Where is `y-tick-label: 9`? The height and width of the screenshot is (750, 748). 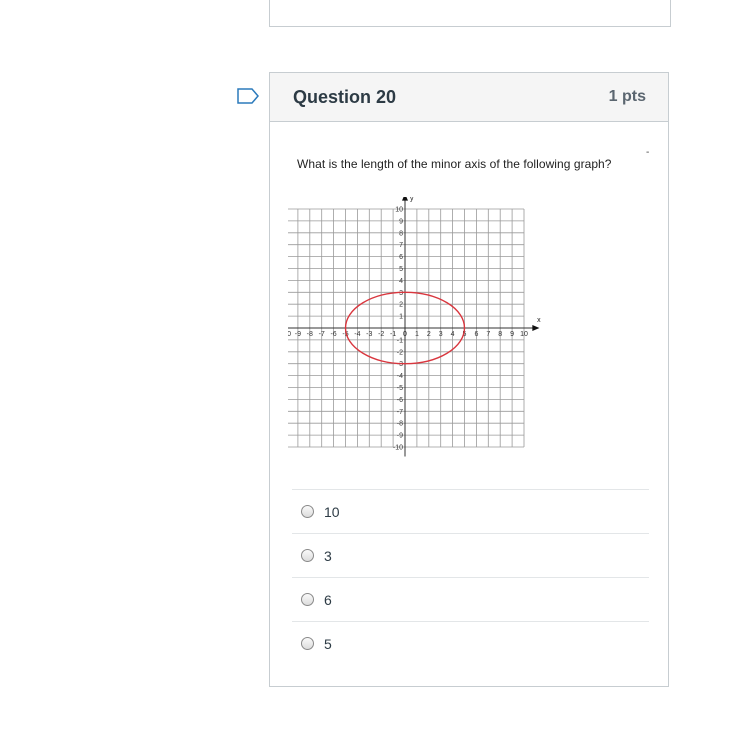 y-tick-label: 9 is located at coordinates (401, 221).